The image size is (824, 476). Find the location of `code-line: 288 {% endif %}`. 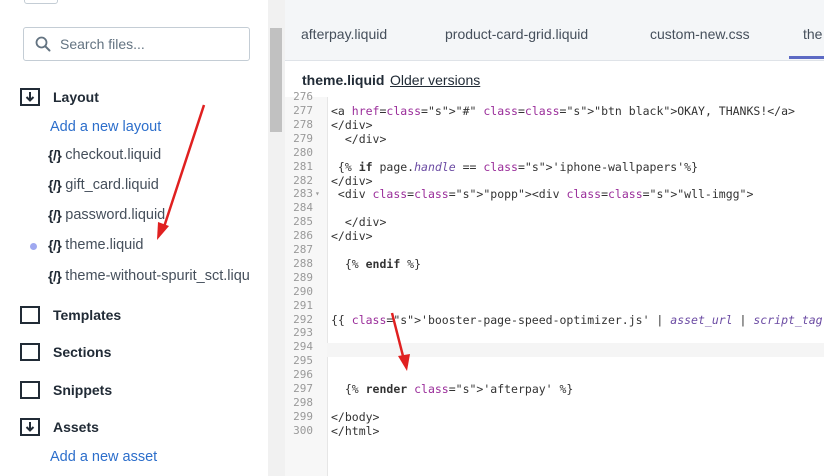

code-line: 288 {% endif %} is located at coordinates (554, 264).